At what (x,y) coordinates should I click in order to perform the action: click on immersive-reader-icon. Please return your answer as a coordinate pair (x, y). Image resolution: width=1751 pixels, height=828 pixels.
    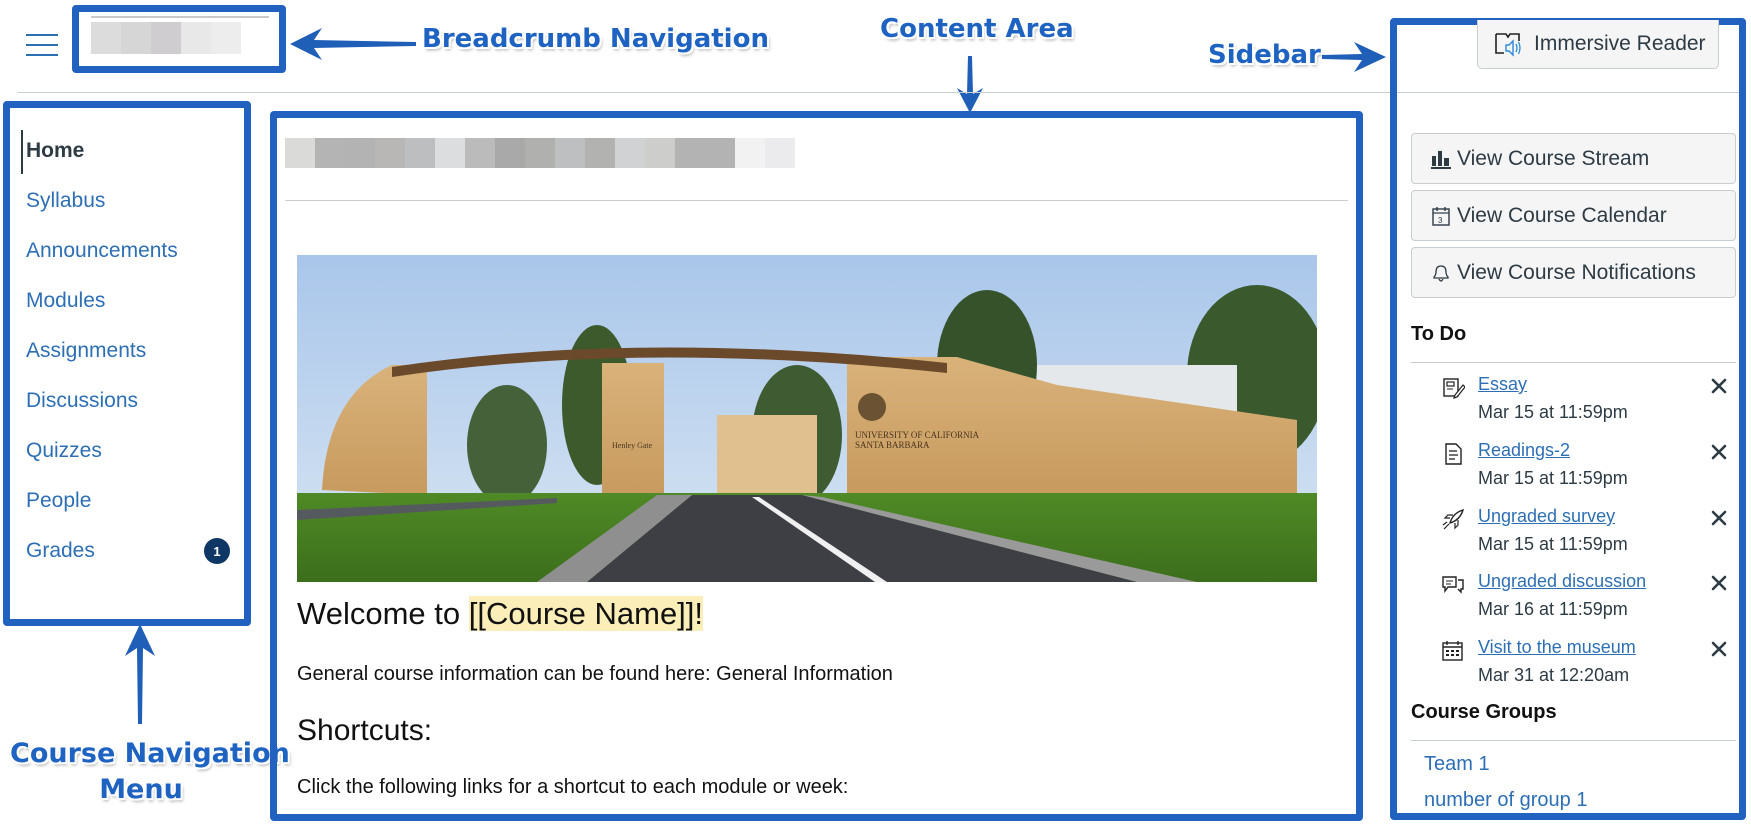
    Looking at the image, I should click on (1508, 45).